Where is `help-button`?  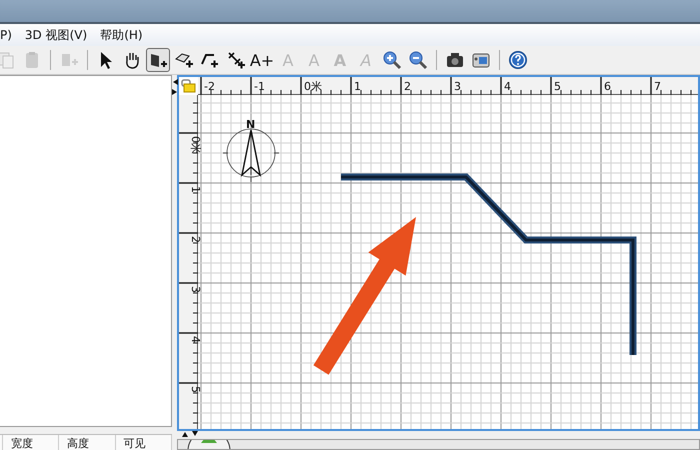
help-button is located at coordinates (518, 60).